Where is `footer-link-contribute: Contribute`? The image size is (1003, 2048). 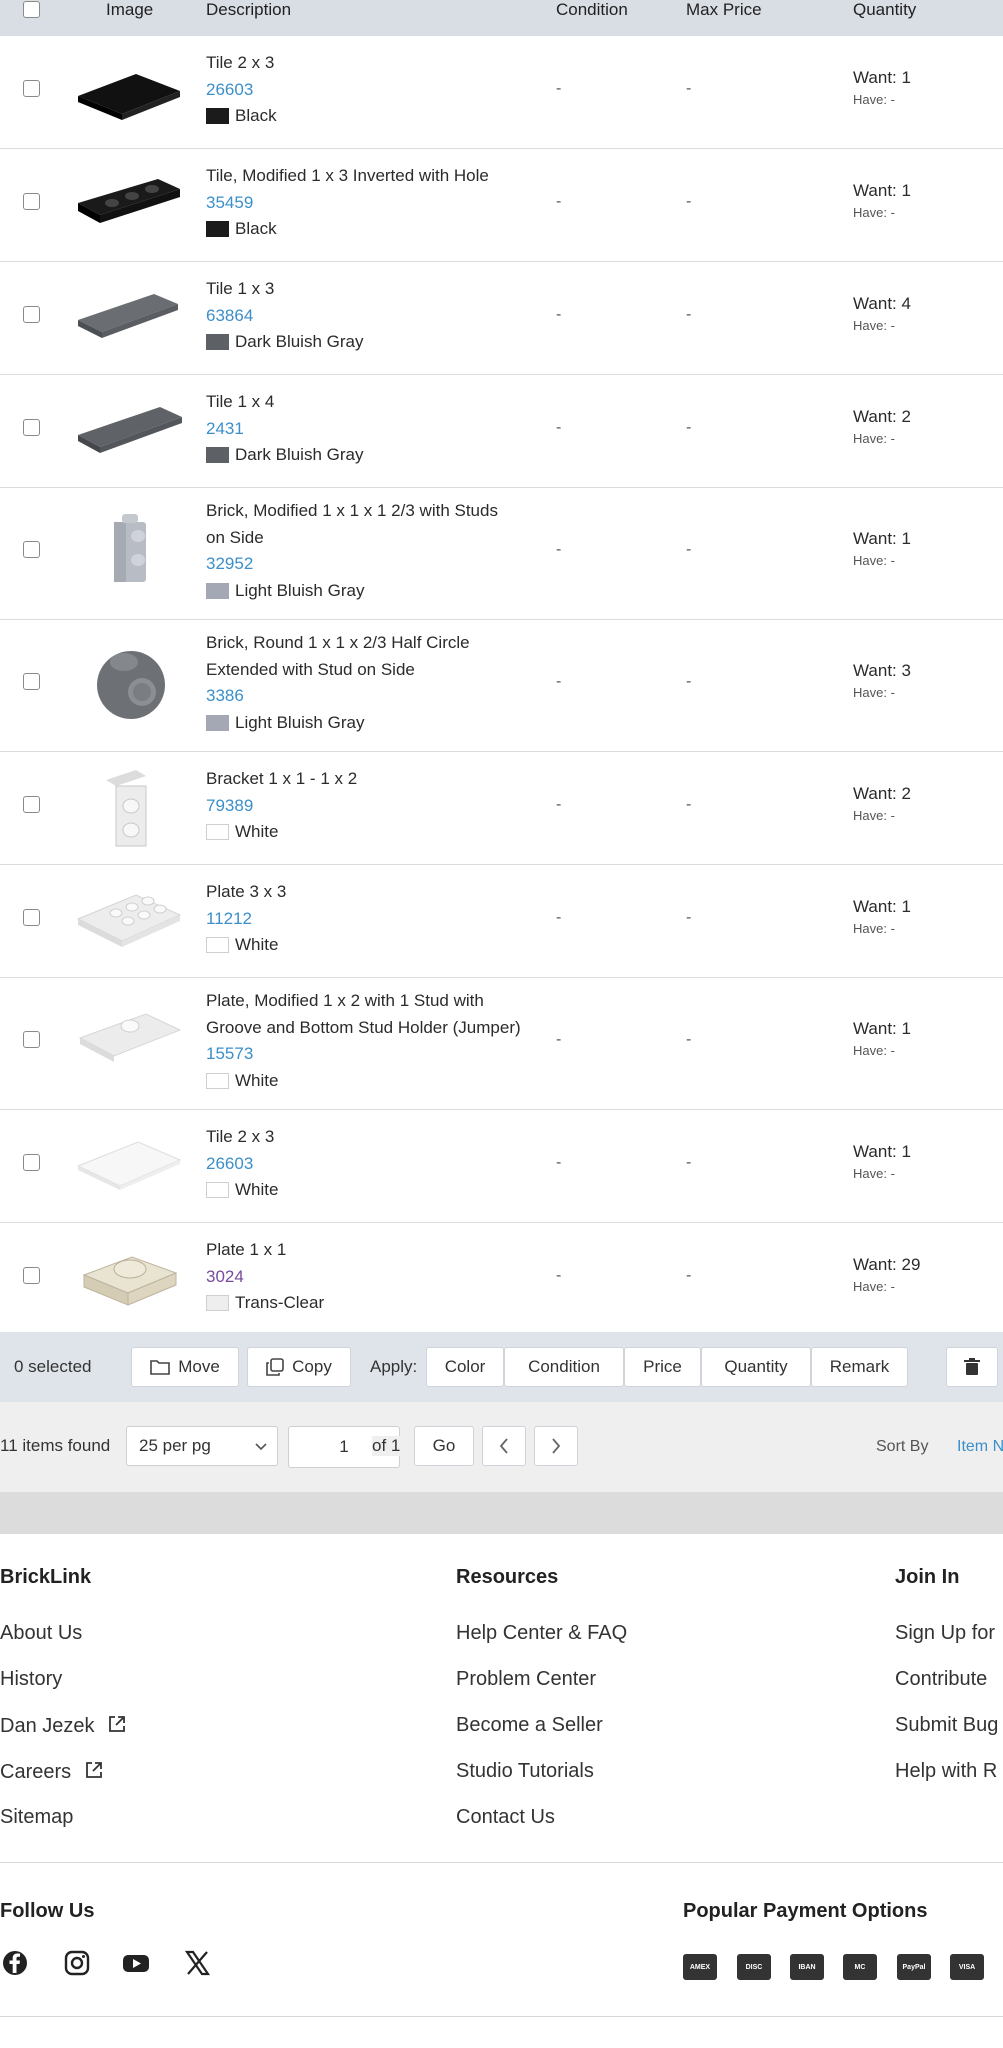 footer-link-contribute: Contribute is located at coordinates (941, 1679).